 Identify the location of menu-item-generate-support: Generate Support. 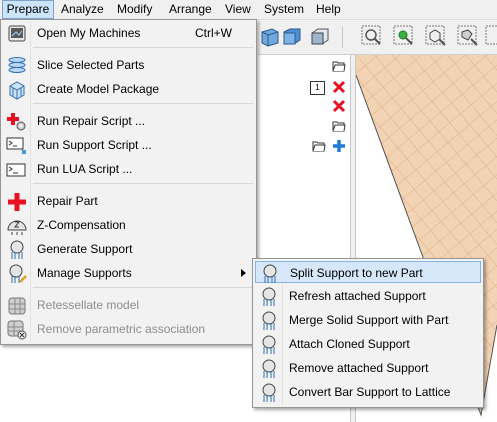
(128, 249).